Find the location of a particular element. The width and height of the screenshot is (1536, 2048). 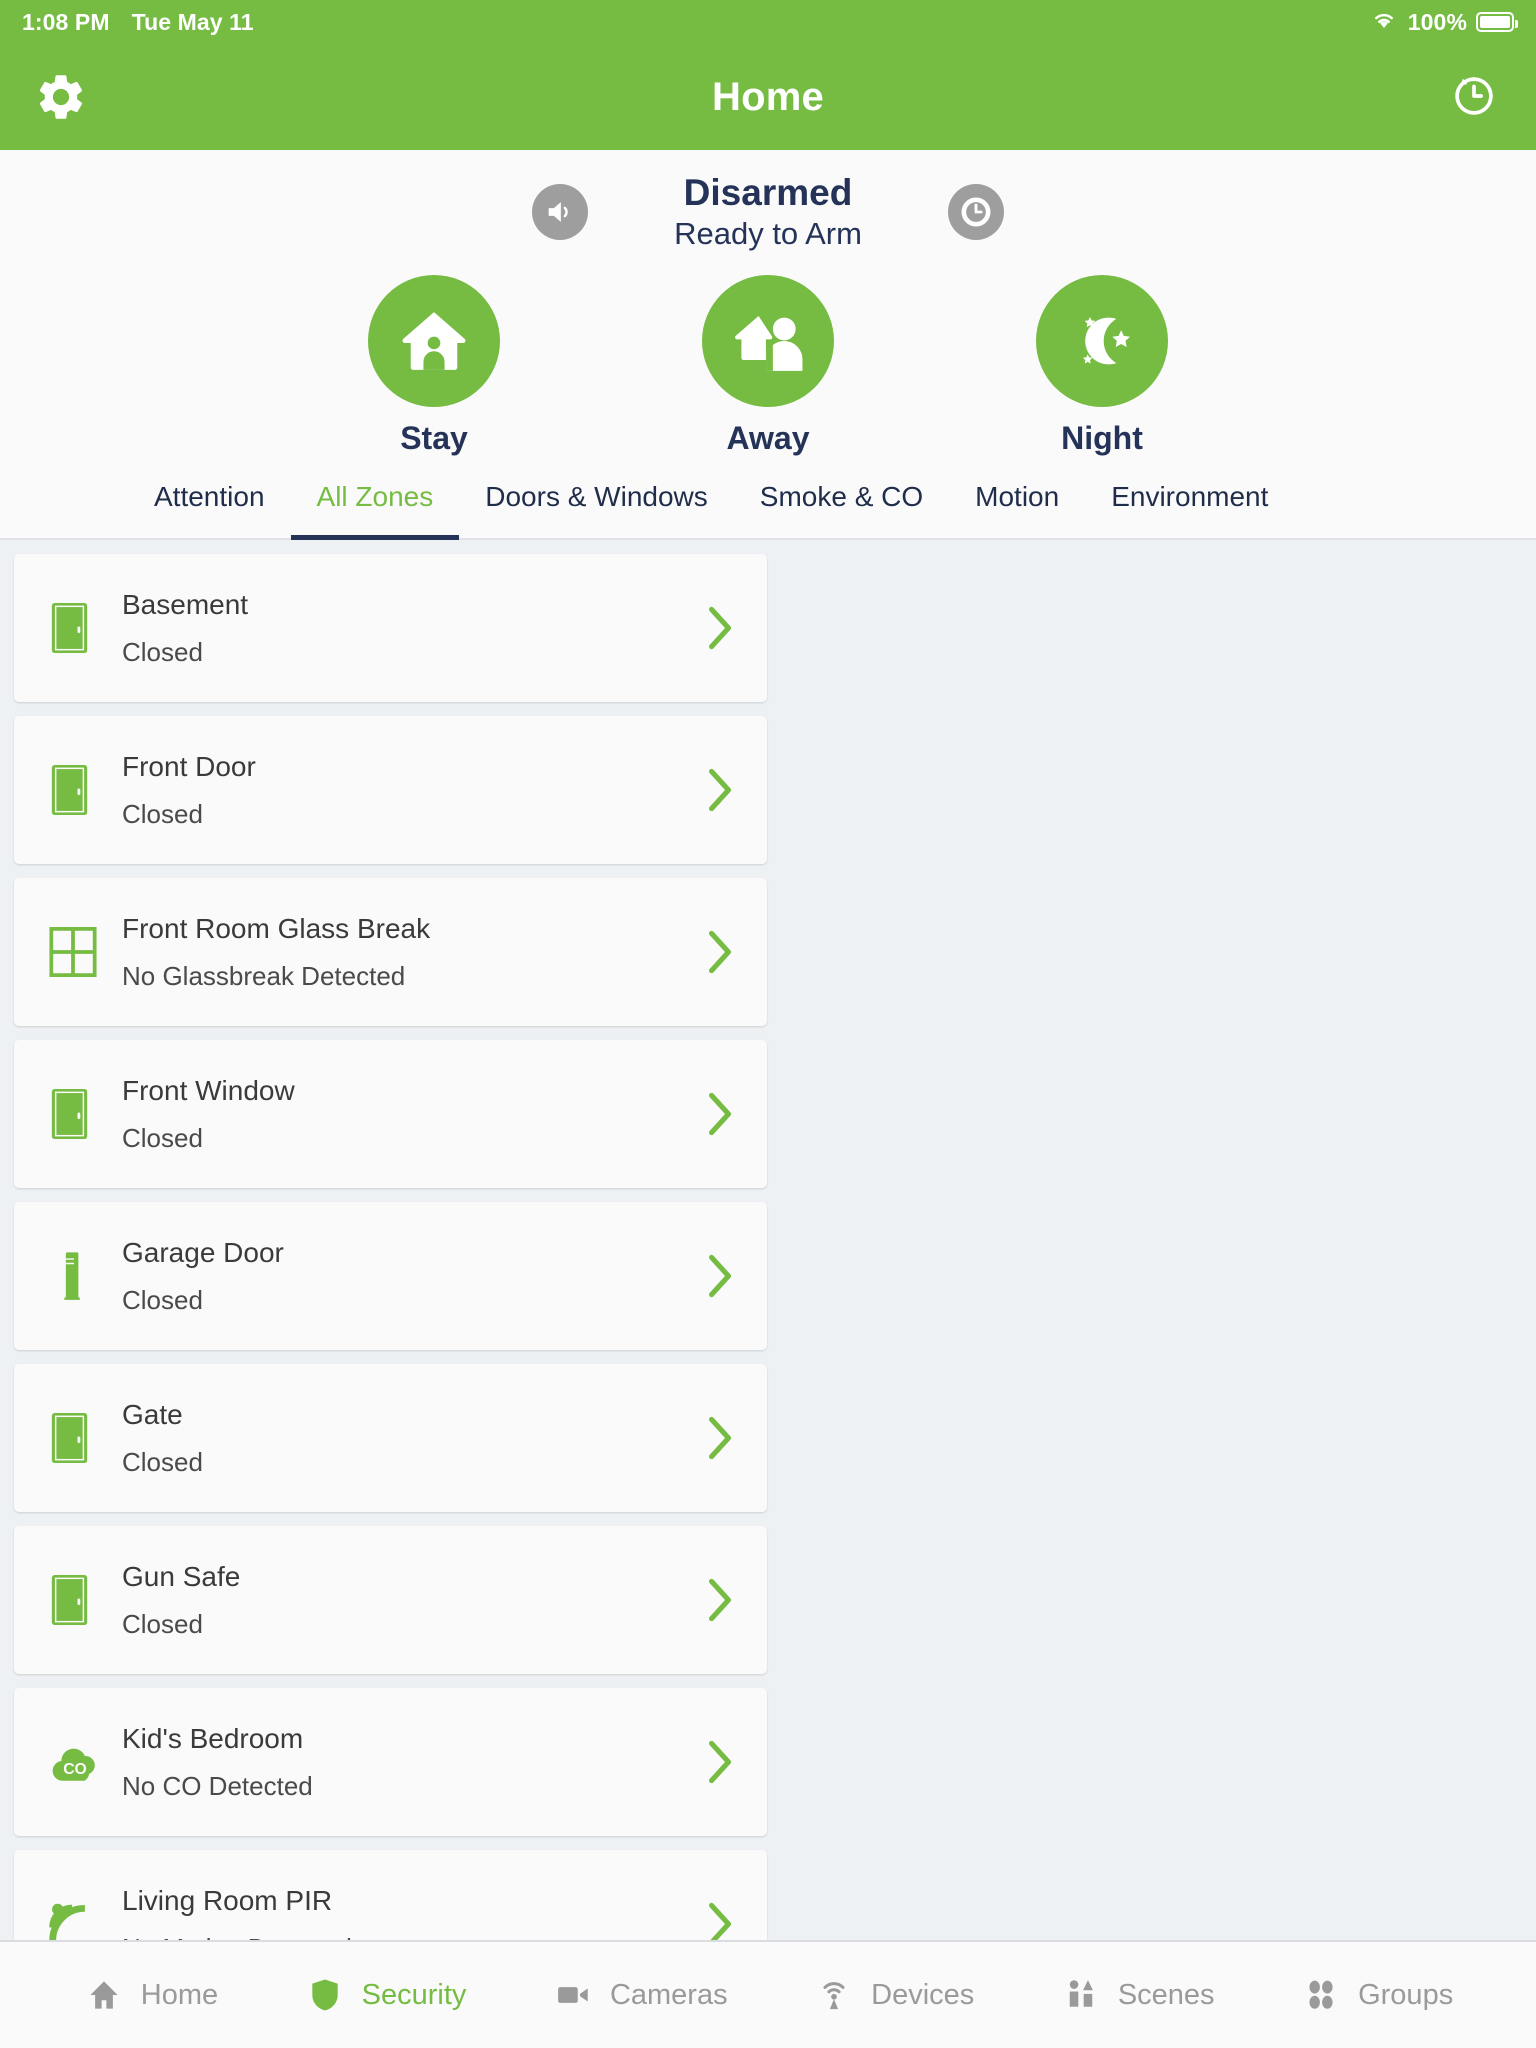

zone-name: Front Room Glass Break is located at coordinates (276, 929).